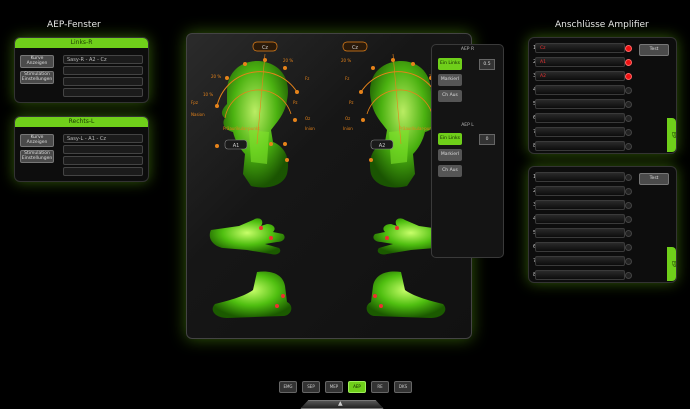 This screenshot has height=409, width=690. I want to click on aep-r-mark-button: Markierl, so click(450, 80).